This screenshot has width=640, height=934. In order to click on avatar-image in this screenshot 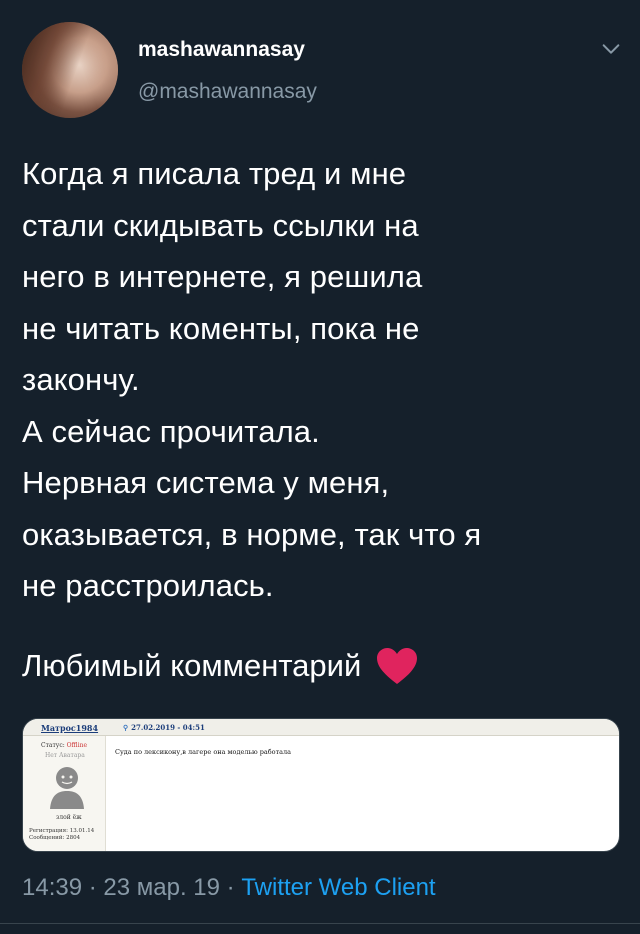, I will do `click(70, 70)`.